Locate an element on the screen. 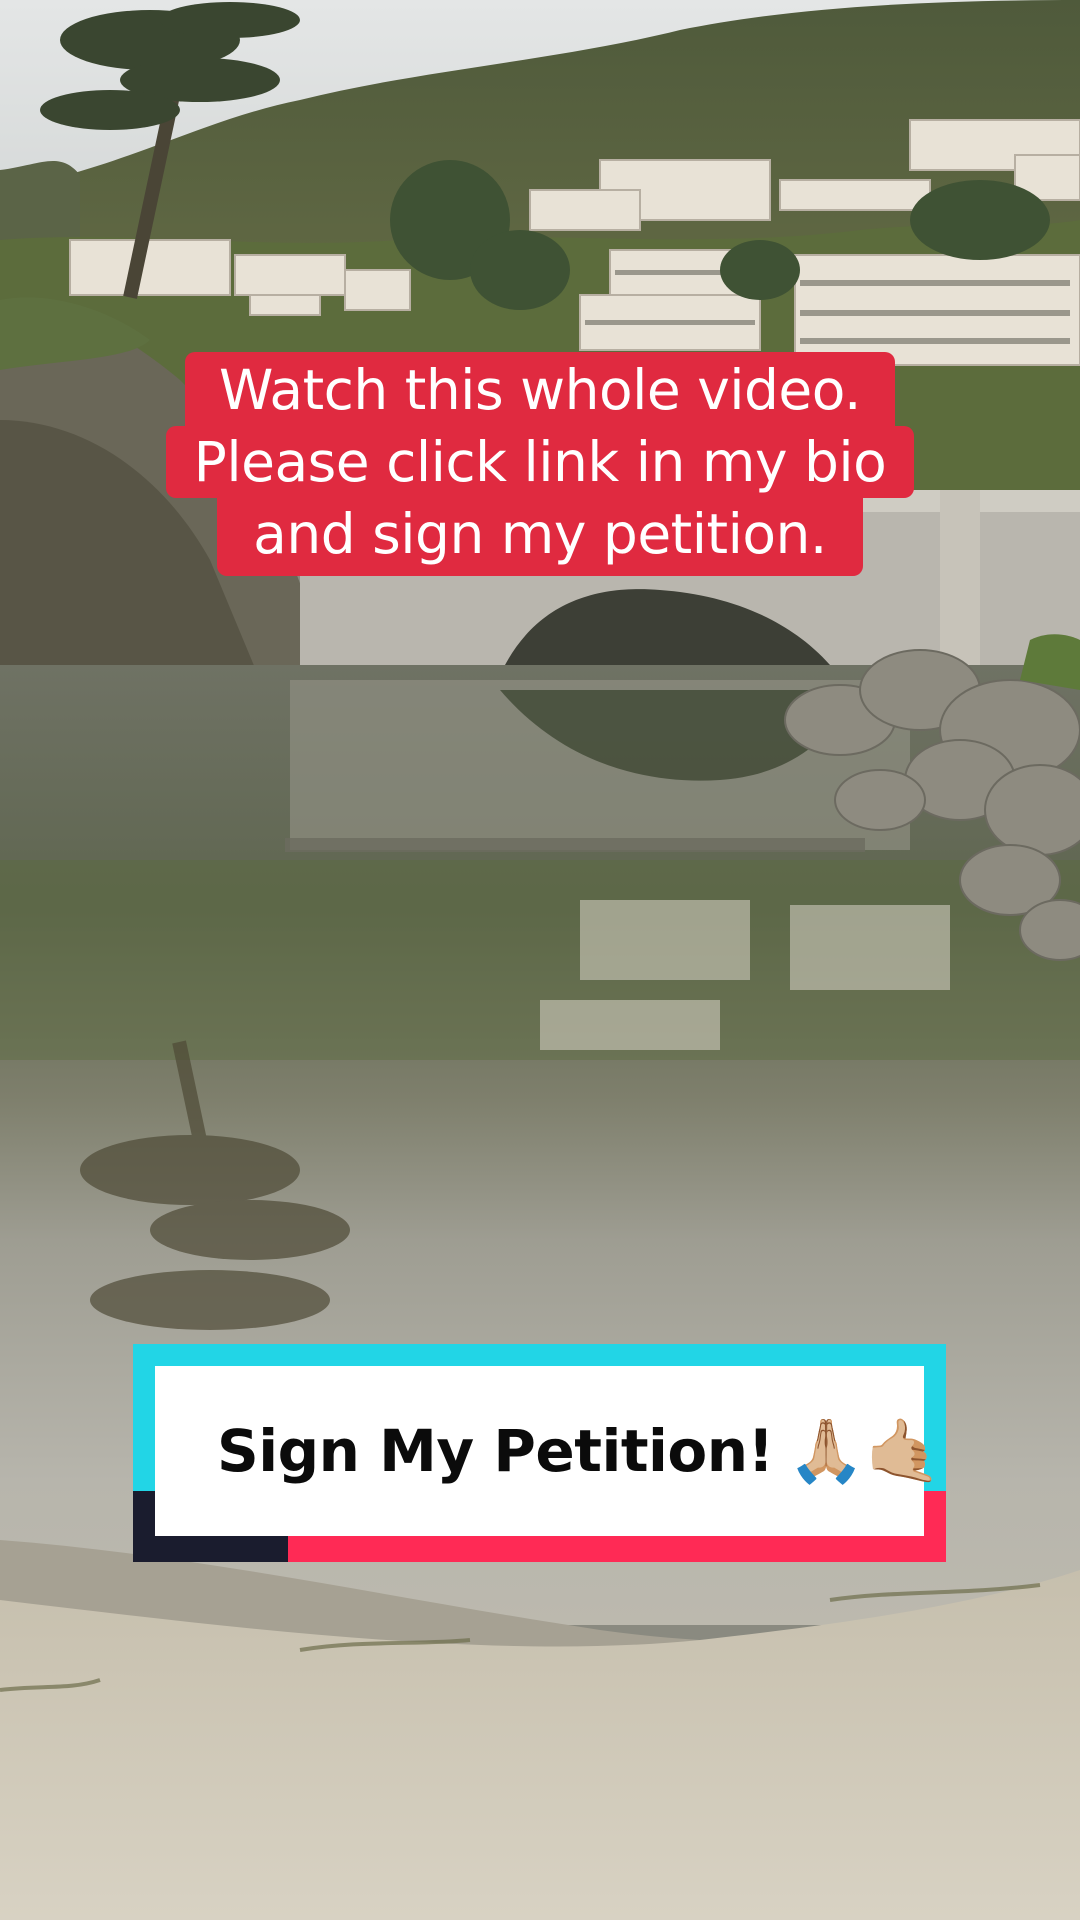 Image resolution: width=1080 pixels, height=1920 pixels. caption-line-3: and sign my petition. is located at coordinates (540, 537).